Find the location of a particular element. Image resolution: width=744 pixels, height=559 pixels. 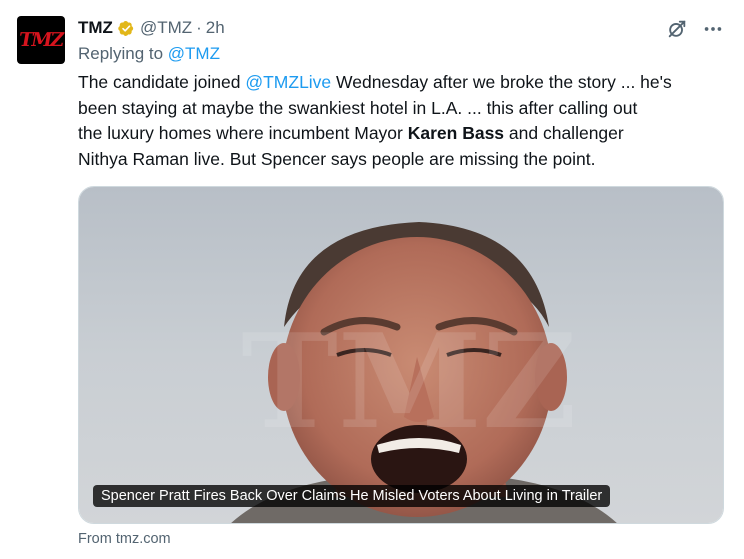

grok-icon is located at coordinates (677, 29).